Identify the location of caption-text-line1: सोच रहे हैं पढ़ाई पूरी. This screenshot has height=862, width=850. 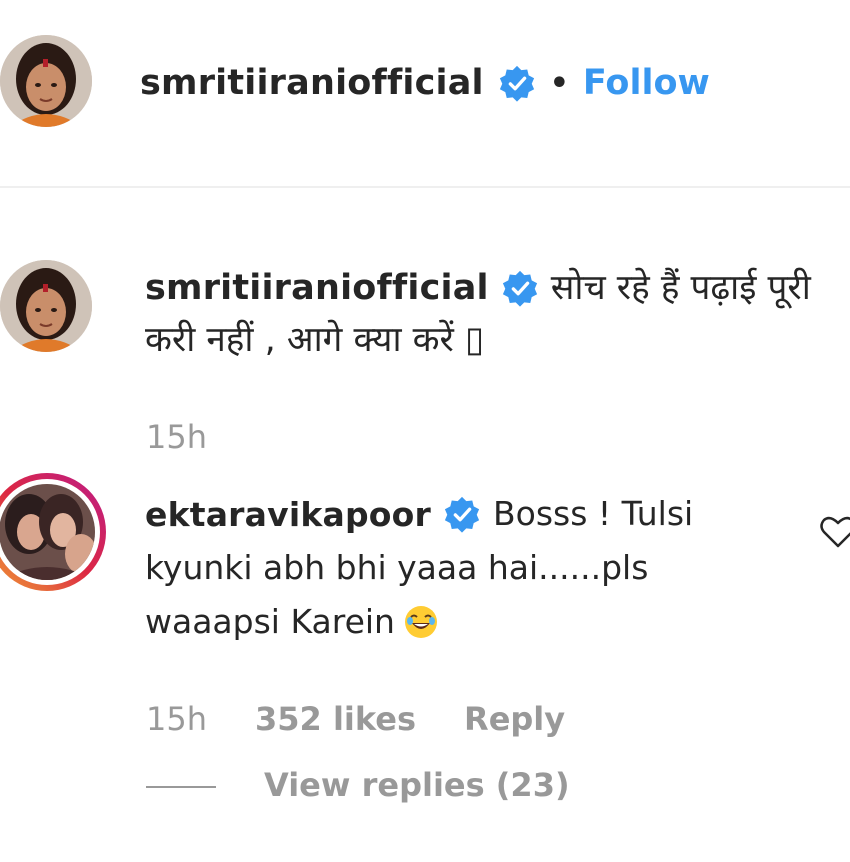
(680, 288).